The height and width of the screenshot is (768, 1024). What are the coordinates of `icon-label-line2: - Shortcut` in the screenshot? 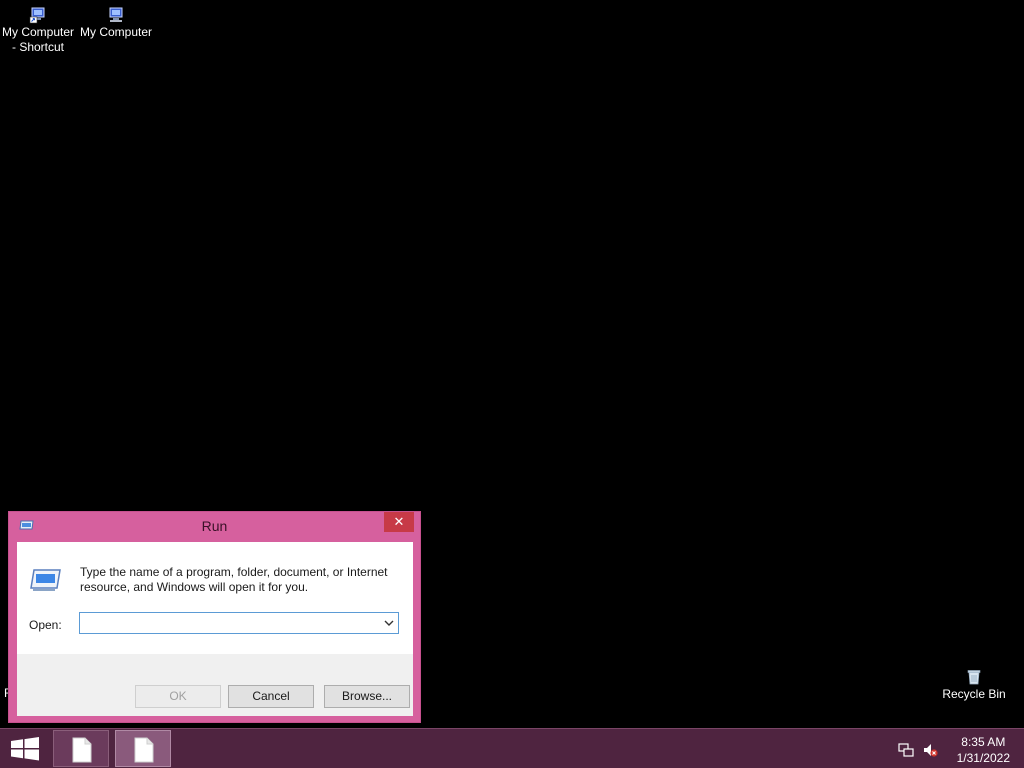 It's located at (38, 47).